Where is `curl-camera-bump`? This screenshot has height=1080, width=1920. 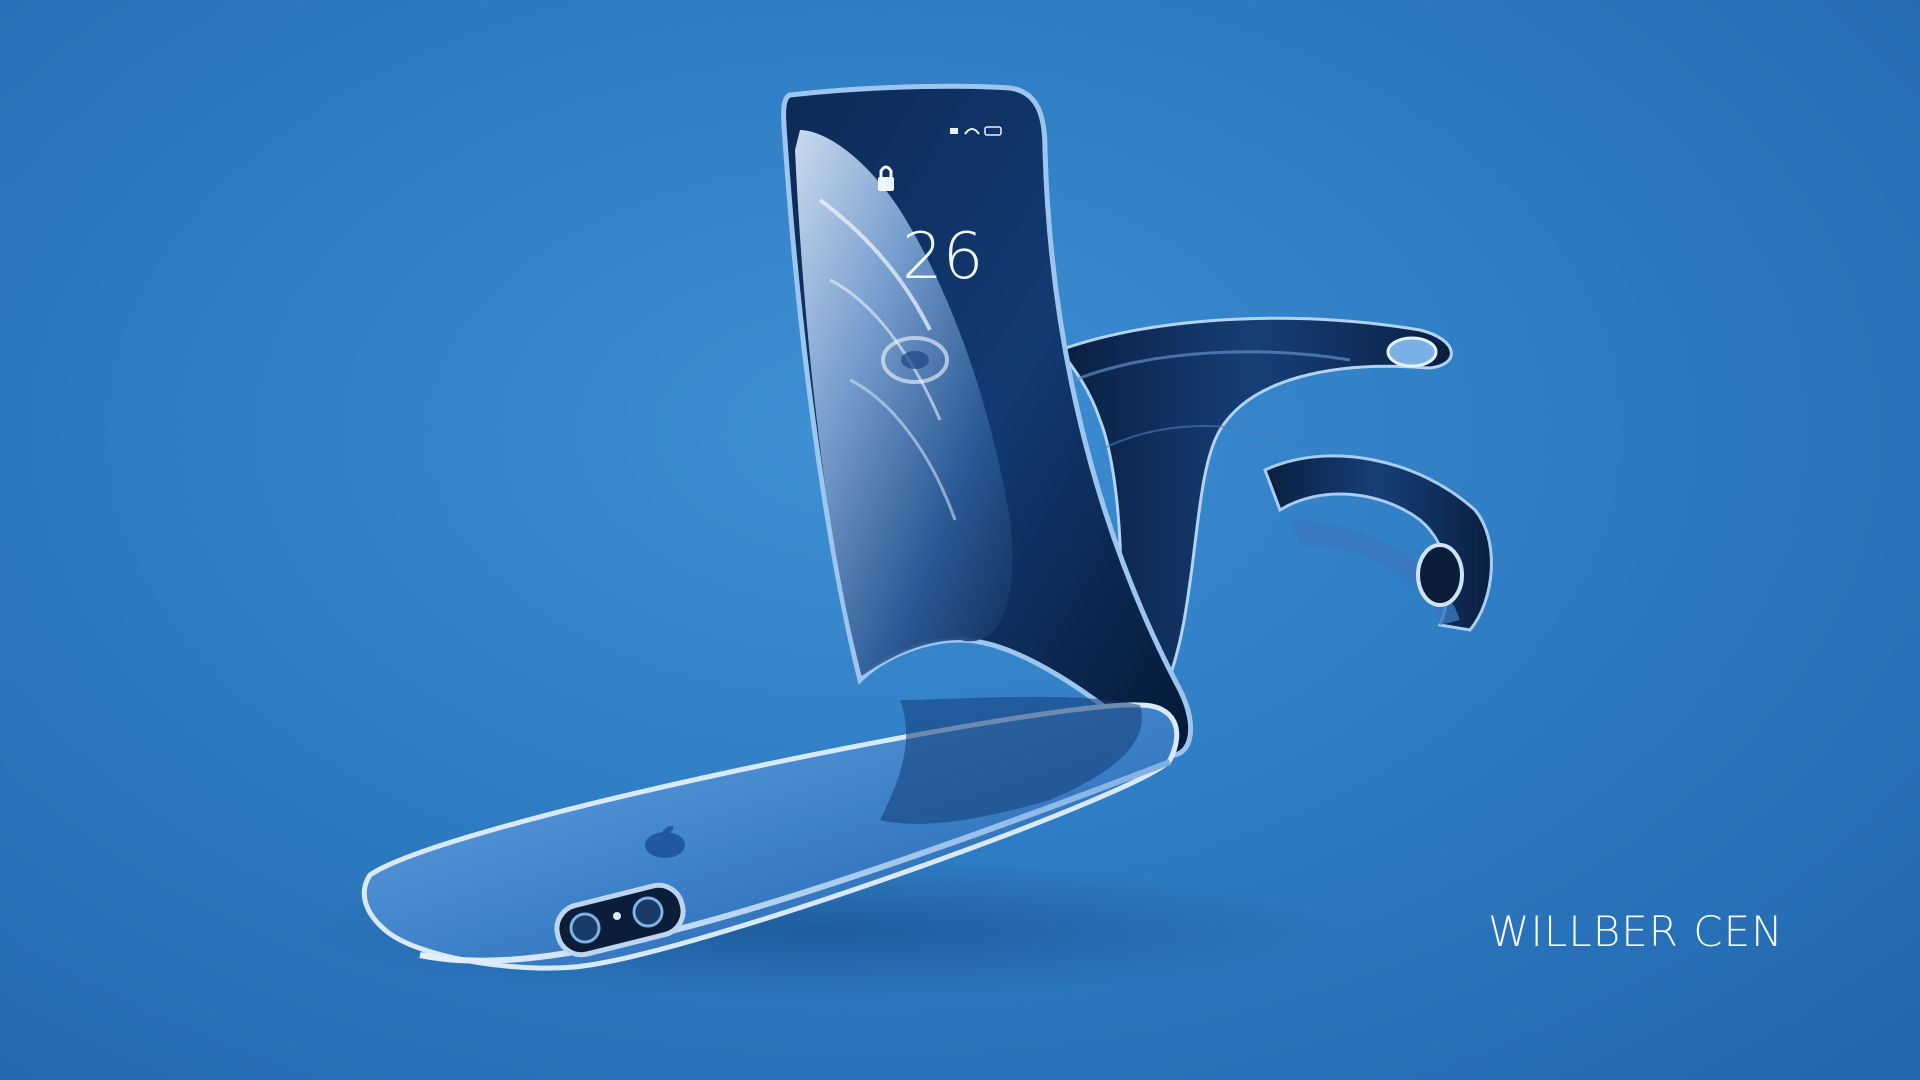
curl-camera-bump is located at coordinates (1412, 352).